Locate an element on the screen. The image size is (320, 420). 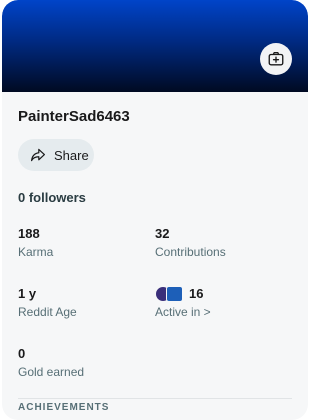
section-divider is located at coordinates (155, 398).